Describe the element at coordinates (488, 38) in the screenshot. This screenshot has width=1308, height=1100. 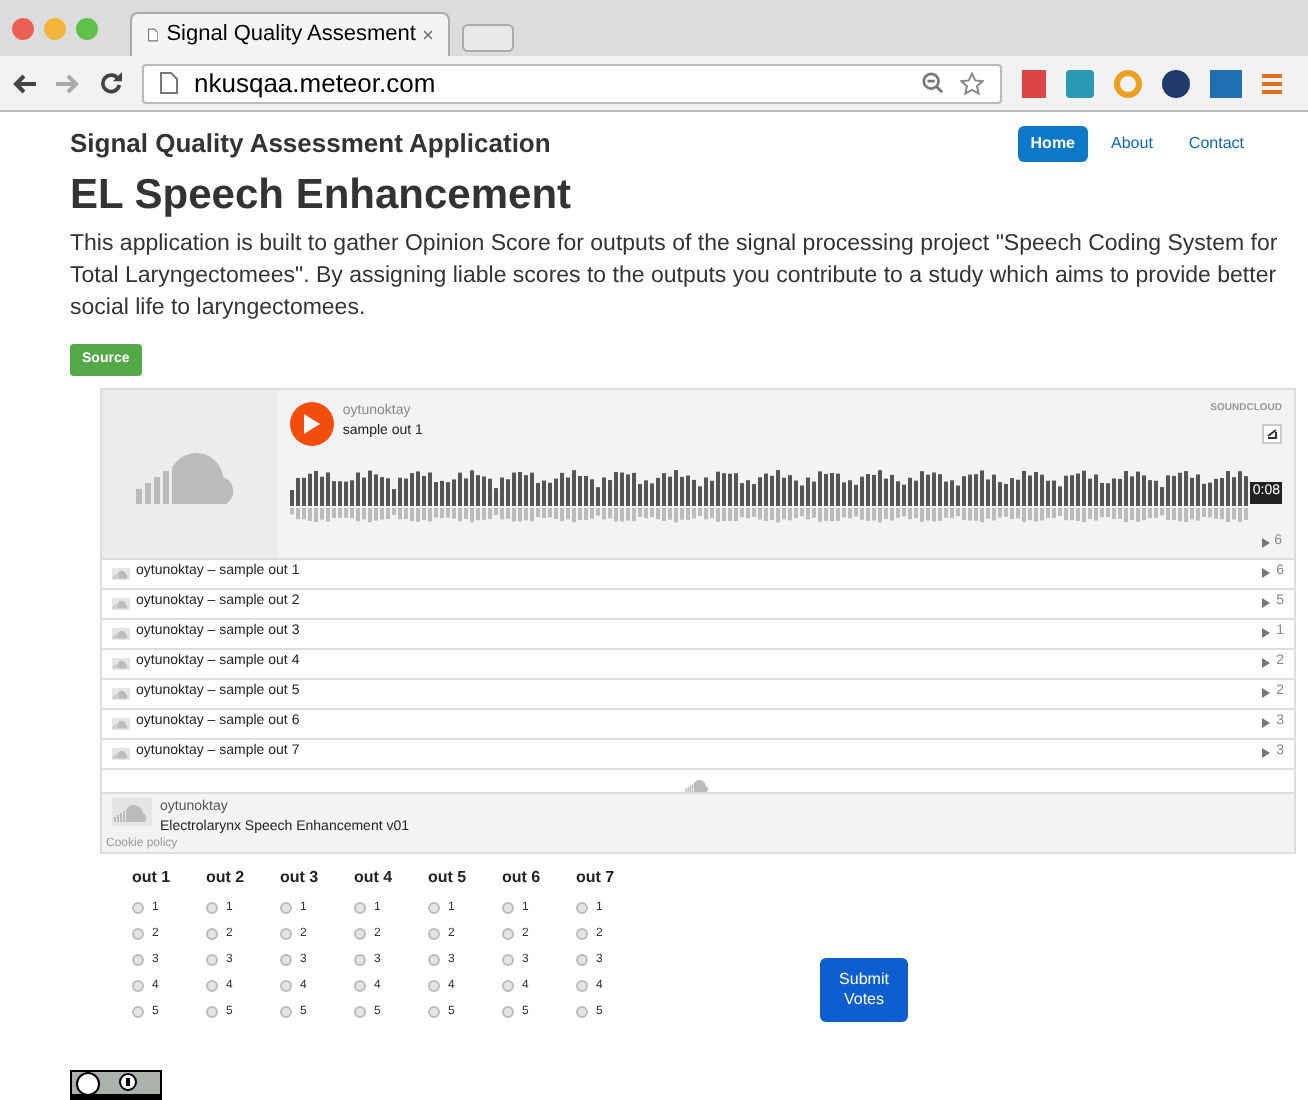
I see `new-tab-button` at that location.